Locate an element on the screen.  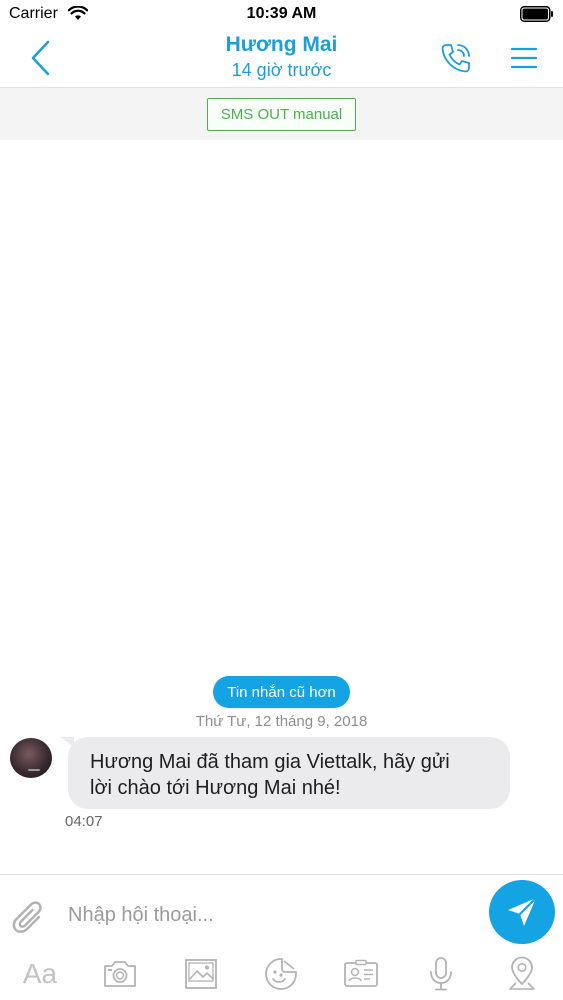
image-icon is located at coordinates (201, 974).